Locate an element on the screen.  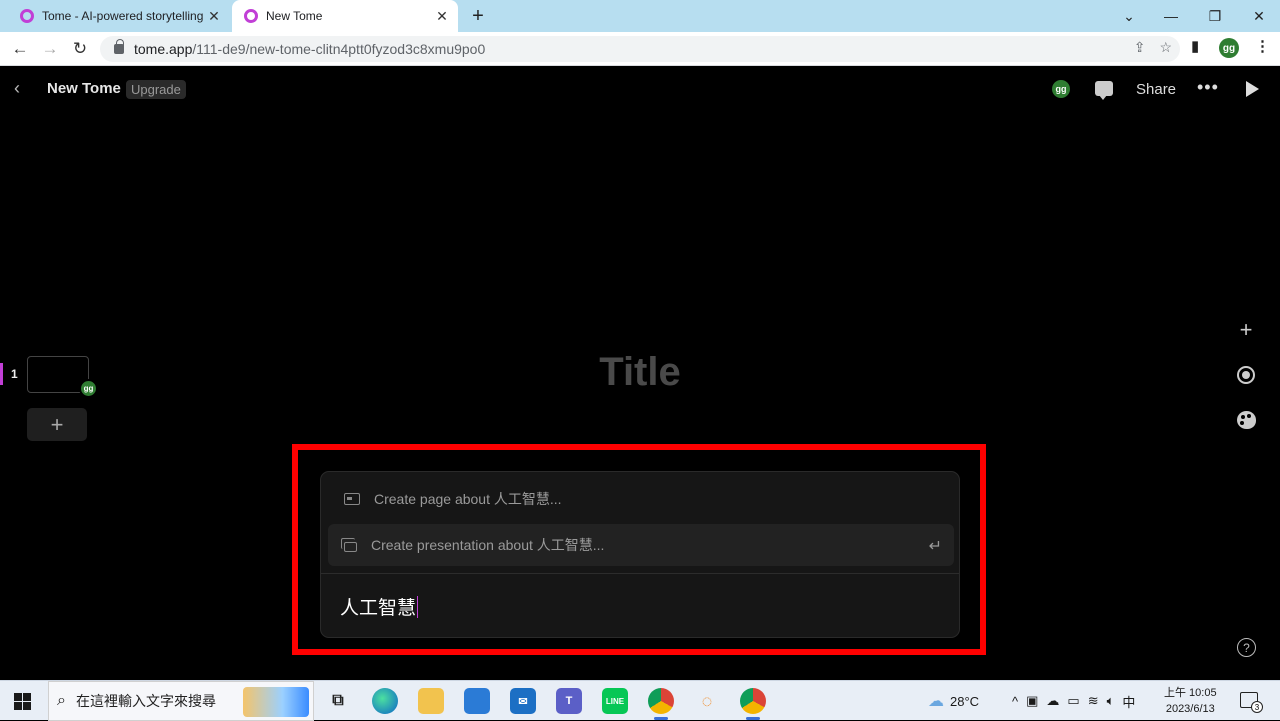
jupyter-icon: ◌ is located at coordinates (707, 701).